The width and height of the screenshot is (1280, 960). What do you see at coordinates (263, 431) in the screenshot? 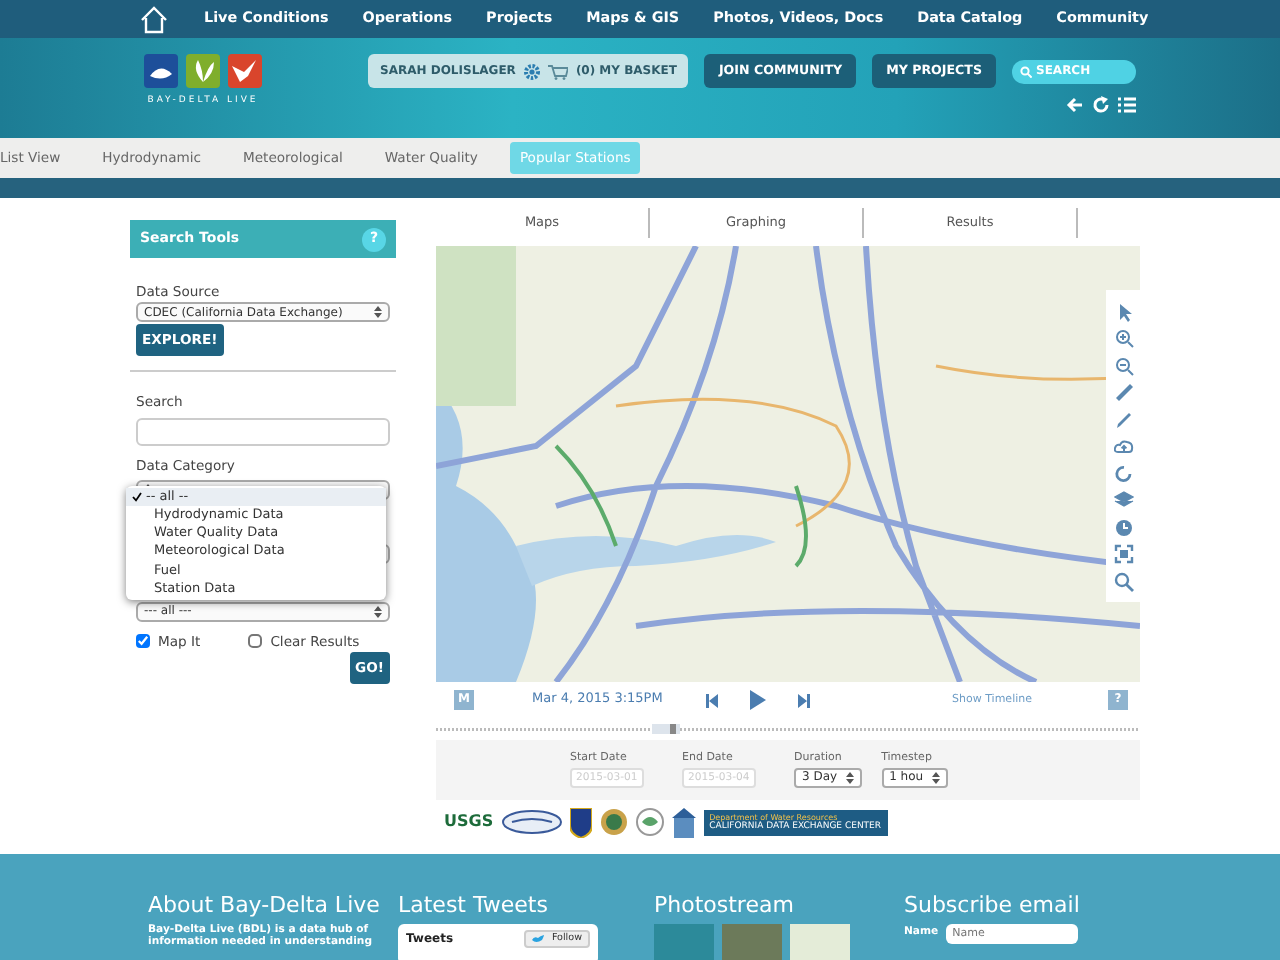
I see `search-field` at bounding box center [263, 431].